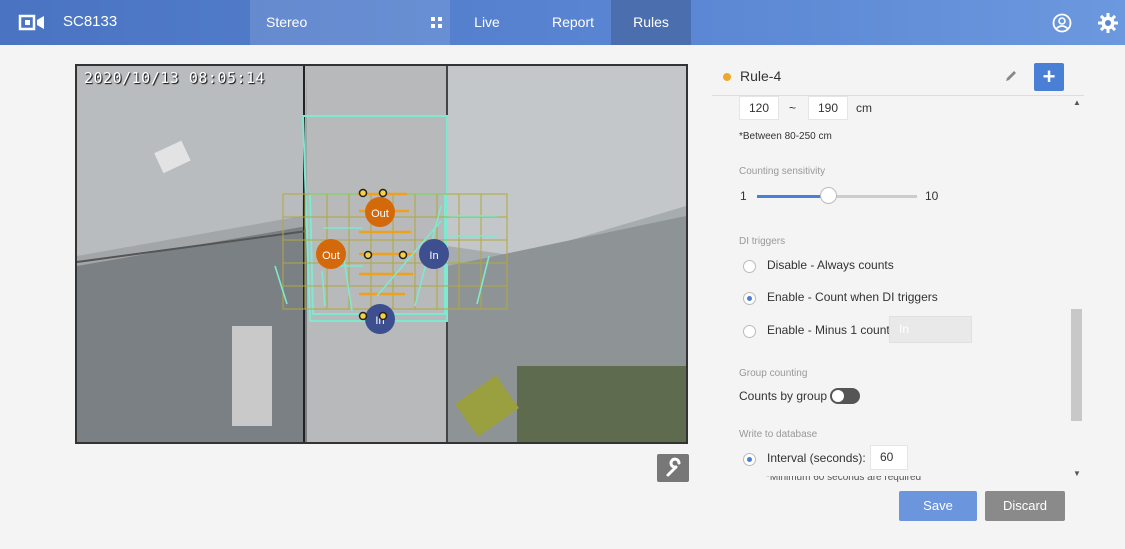 This screenshot has width=1125, height=549. What do you see at coordinates (331, 256) in the screenshot?
I see `marker-out-left: Out` at bounding box center [331, 256].